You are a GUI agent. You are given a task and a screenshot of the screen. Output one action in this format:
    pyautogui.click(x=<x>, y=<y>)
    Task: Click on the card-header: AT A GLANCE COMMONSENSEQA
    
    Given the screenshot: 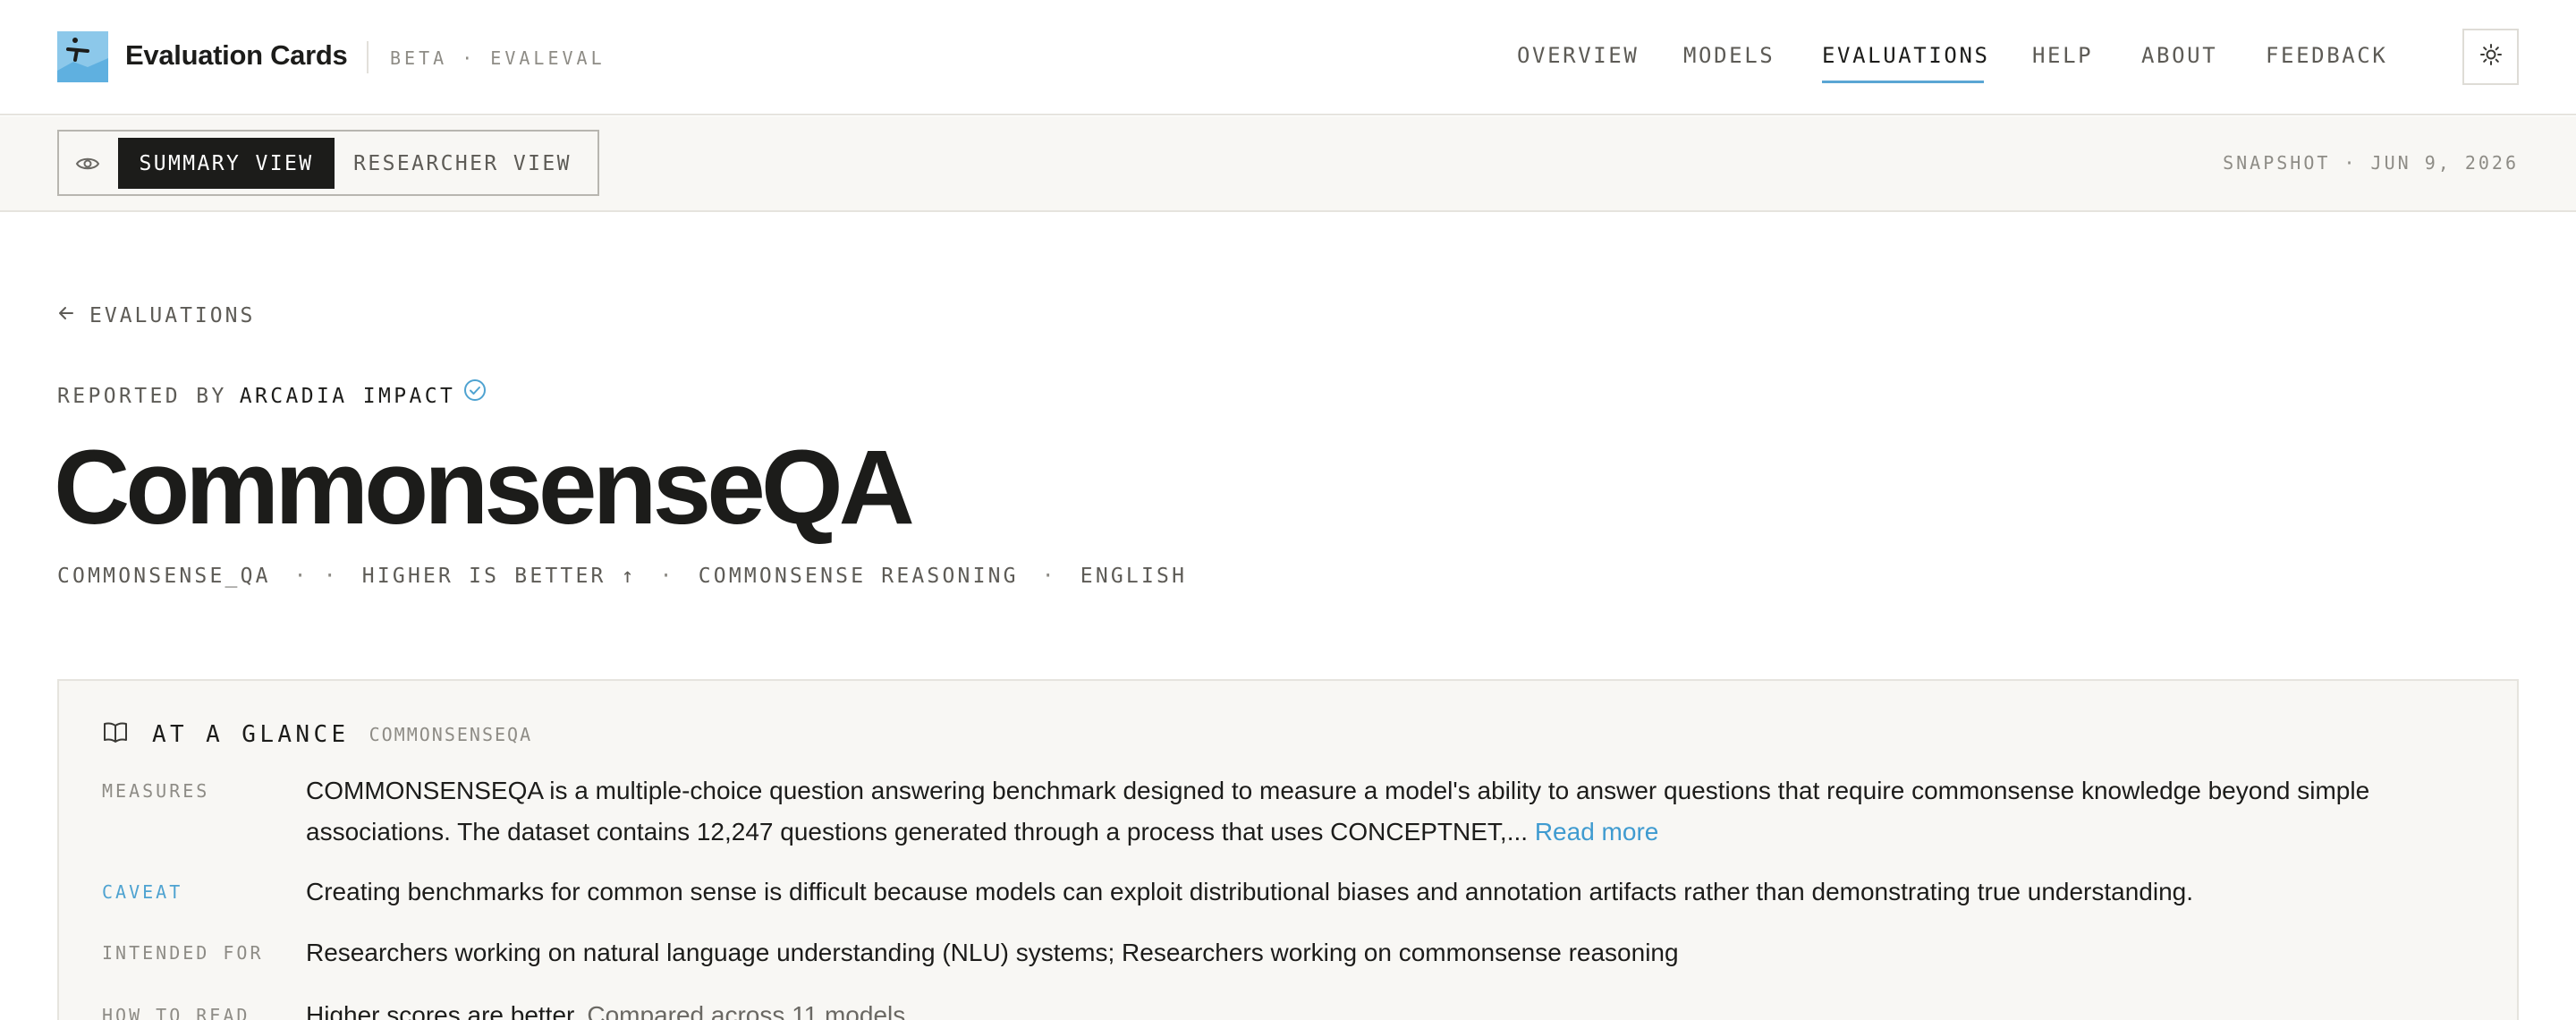 What is the action you would take?
    pyautogui.click(x=317, y=734)
    